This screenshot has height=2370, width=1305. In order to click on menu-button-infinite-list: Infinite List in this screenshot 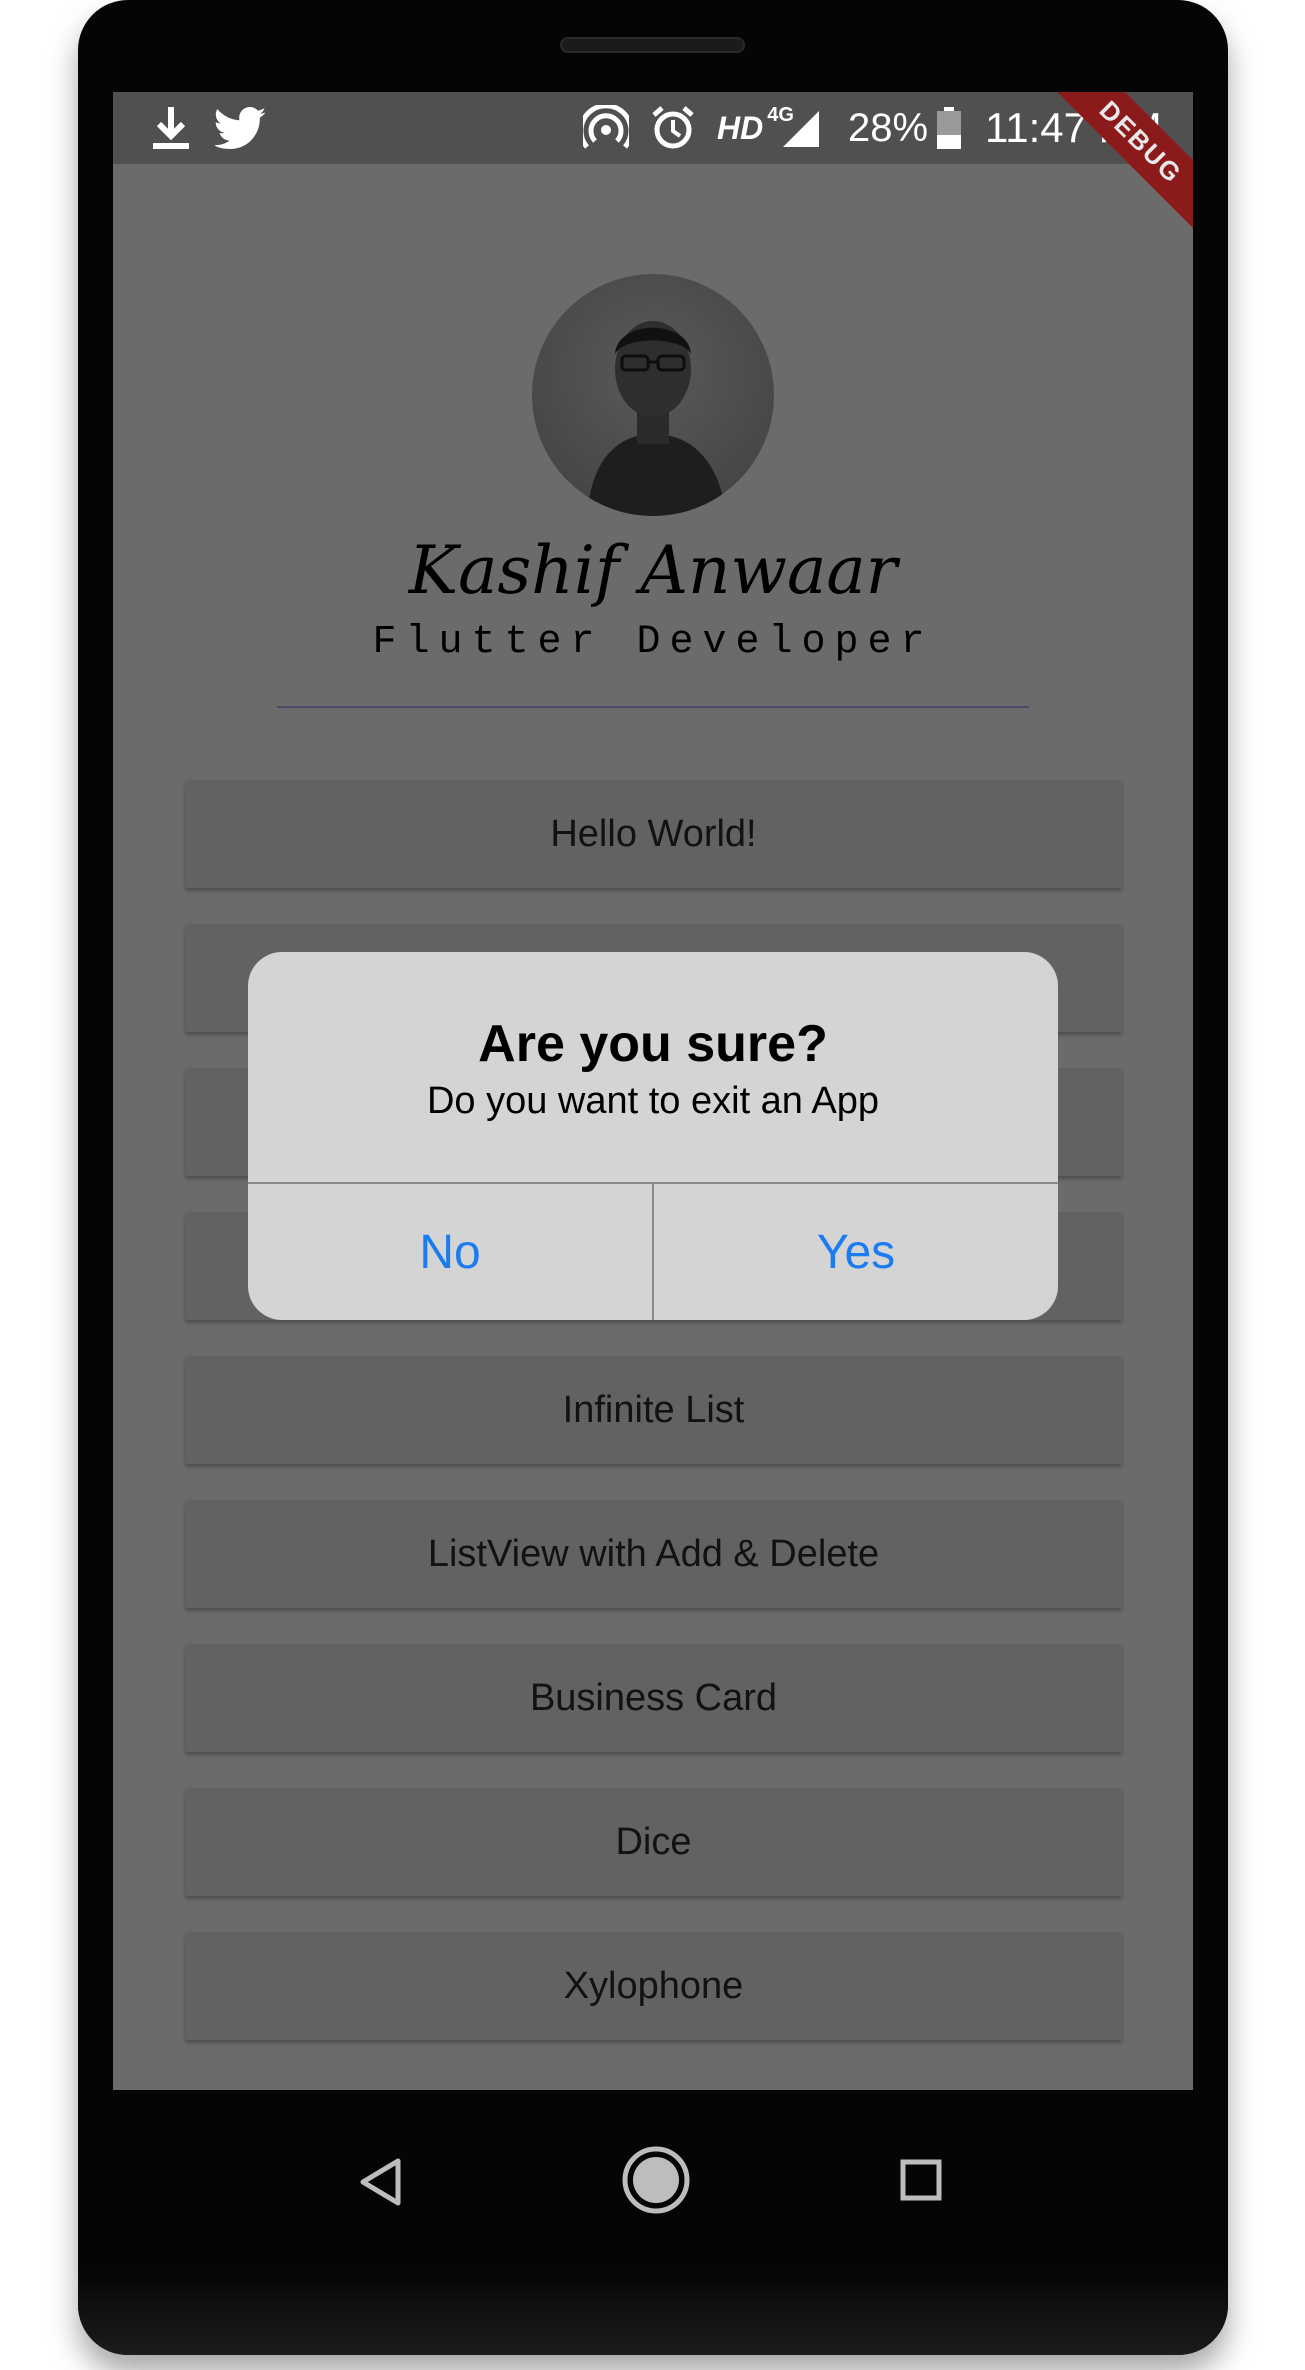, I will do `click(653, 1410)`.